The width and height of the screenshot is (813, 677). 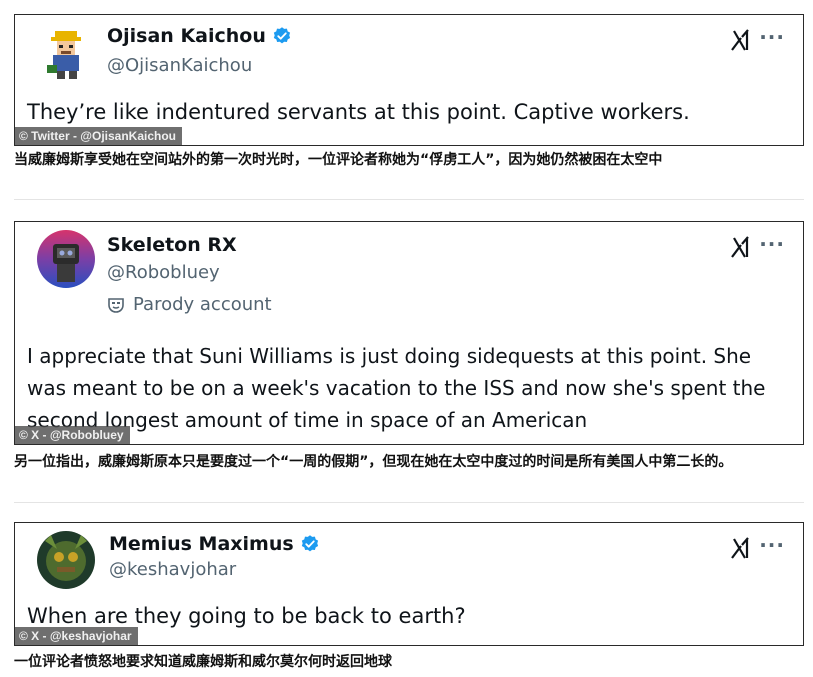 What do you see at coordinates (246, 616) in the screenshot?
I see `tweet-text: When are they going to be back to earth?` at bounding box center [246, 616].